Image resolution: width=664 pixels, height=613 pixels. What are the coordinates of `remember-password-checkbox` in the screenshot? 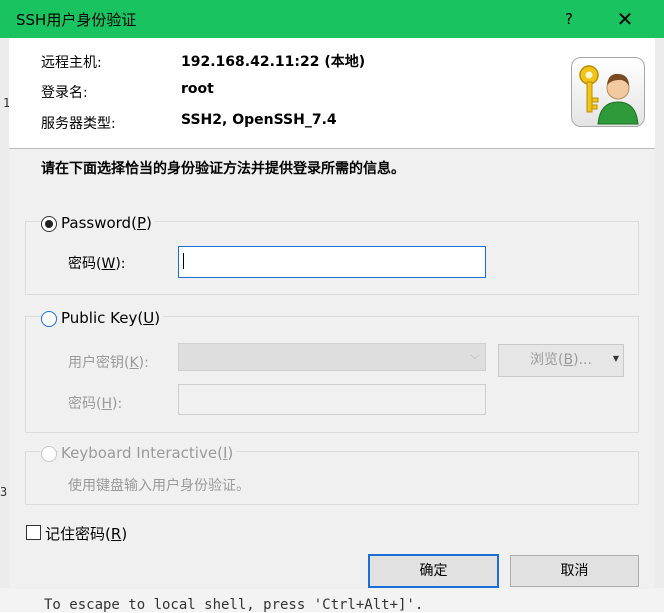 It's located at (33, 532).